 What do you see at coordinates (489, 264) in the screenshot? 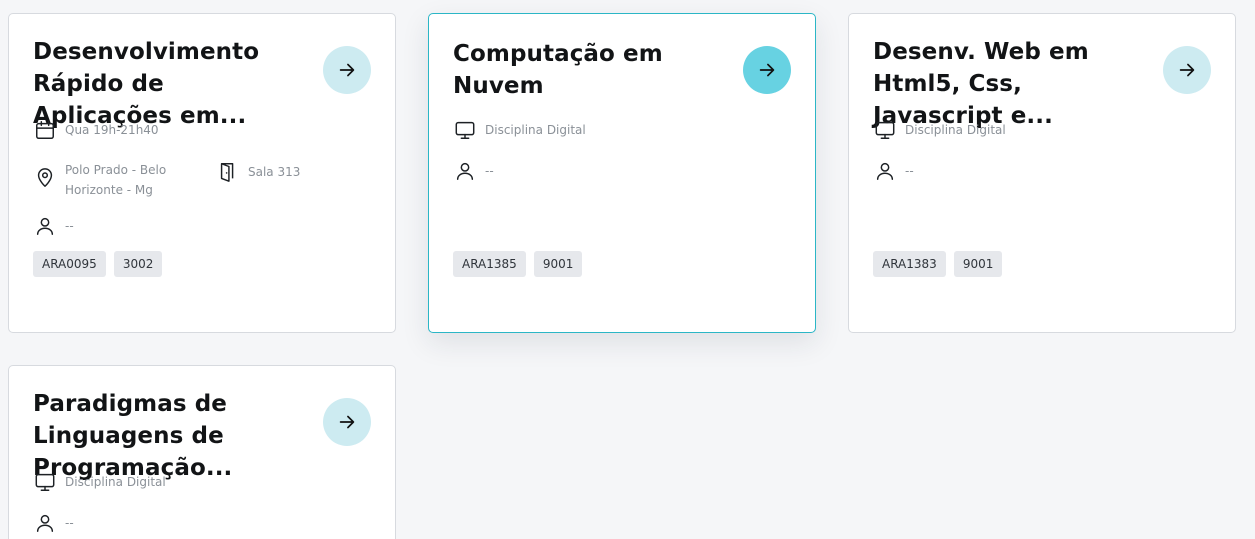
I see `course-code-tag: ARA1385` at bounding box center [489, 264].